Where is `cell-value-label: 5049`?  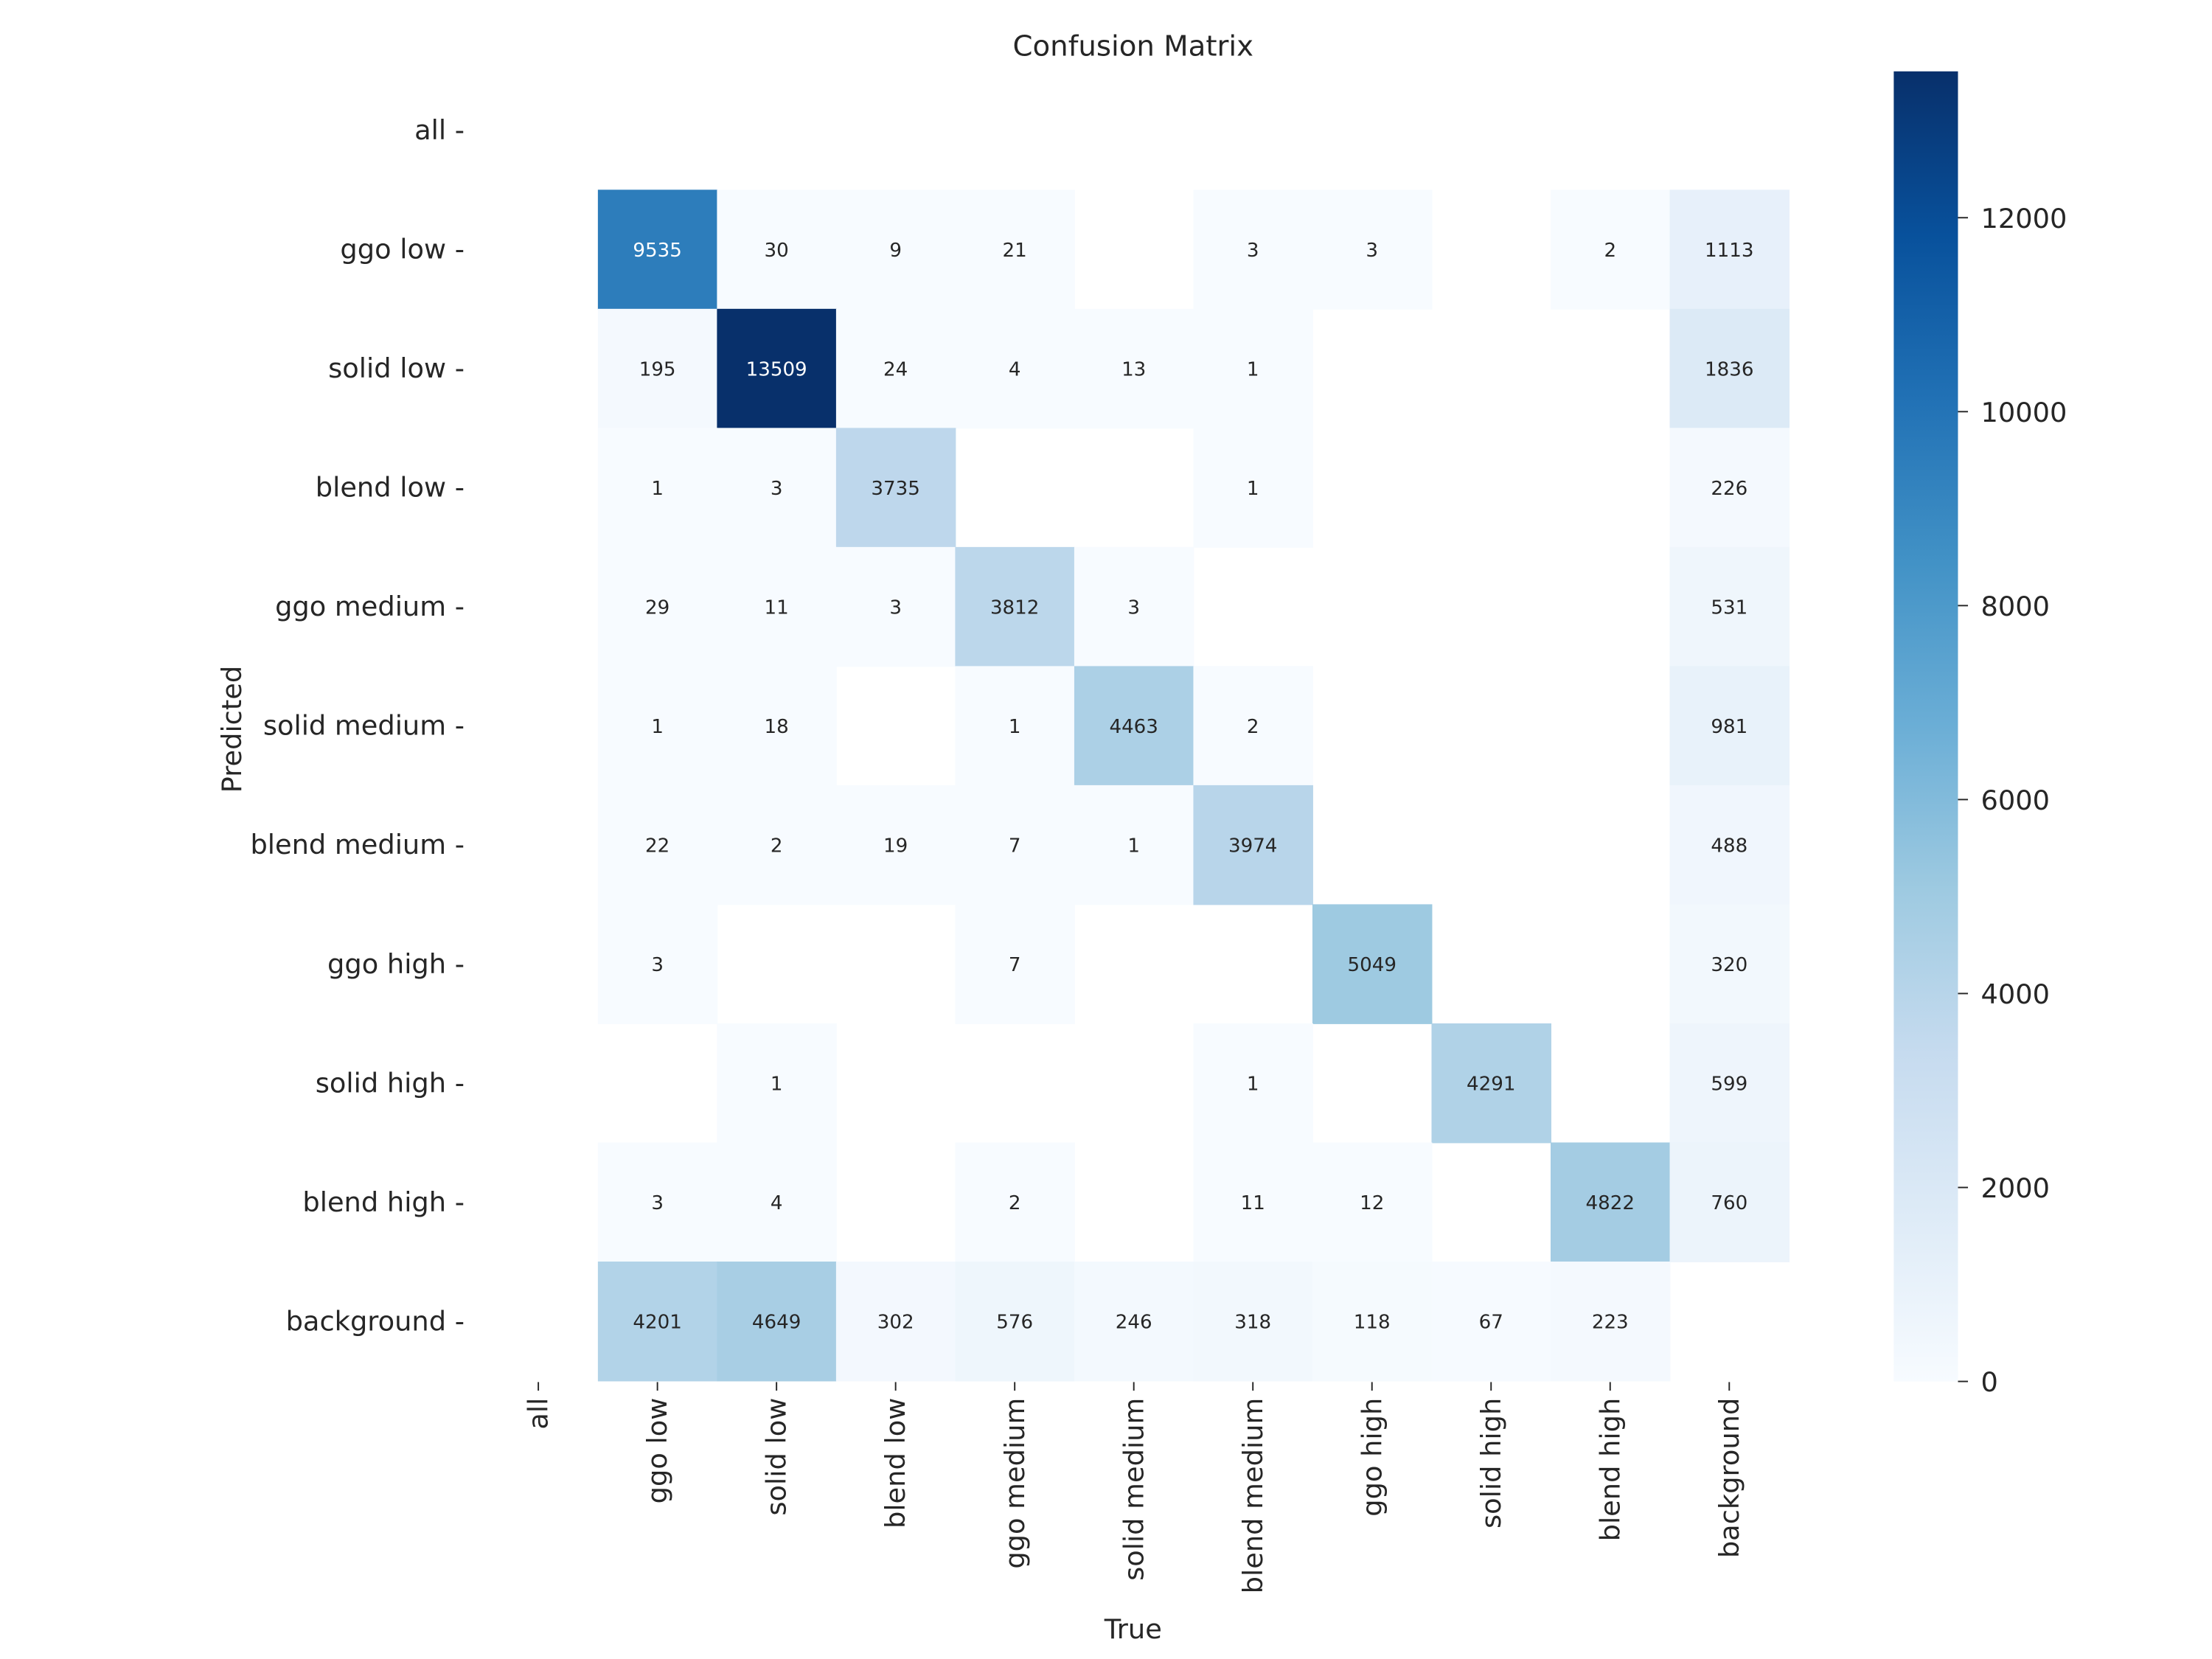
cell-value-label: 5049 is located at coordinates (1371, 965).